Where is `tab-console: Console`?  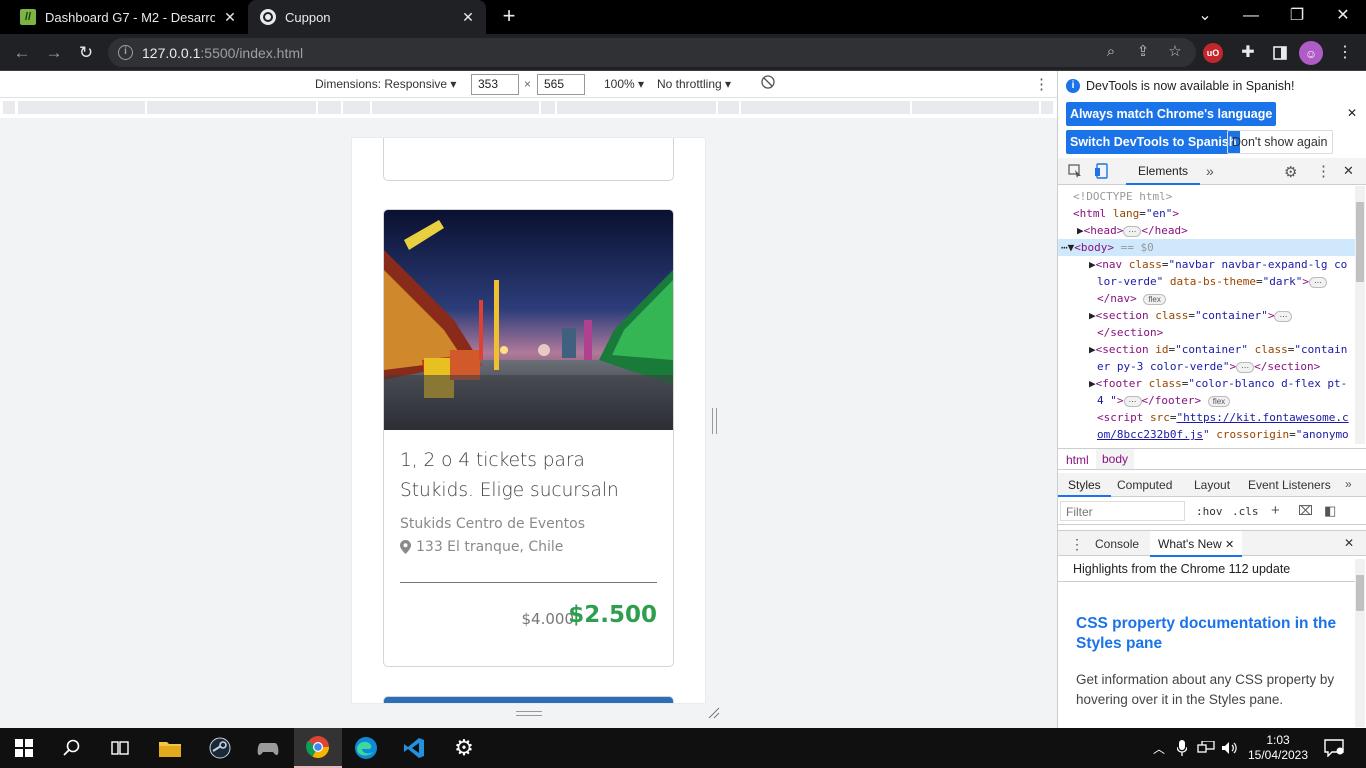 tab-console: Console is located at coordinates (1117, 544).